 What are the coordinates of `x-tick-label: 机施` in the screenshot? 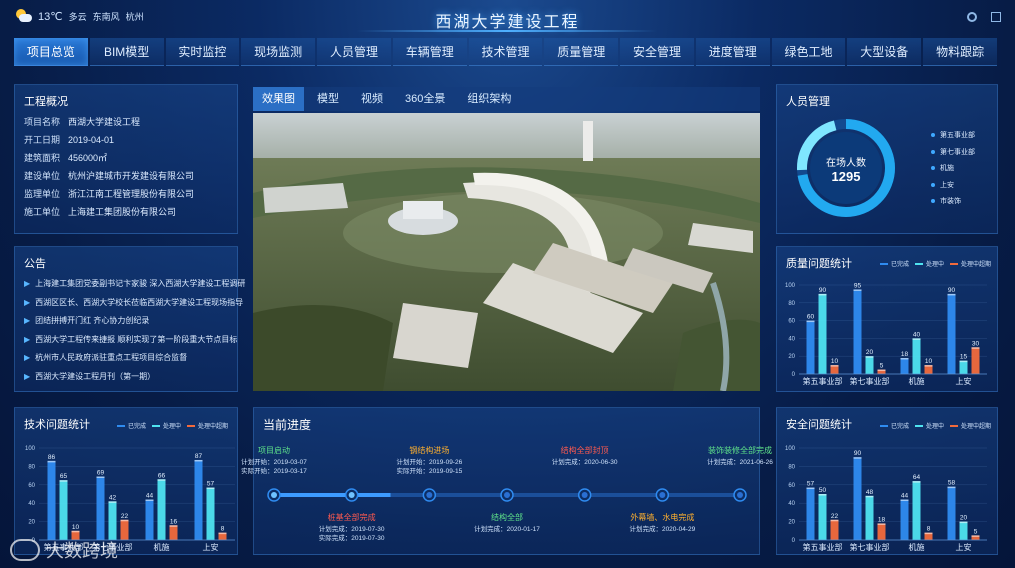 It's located at (917, 381).